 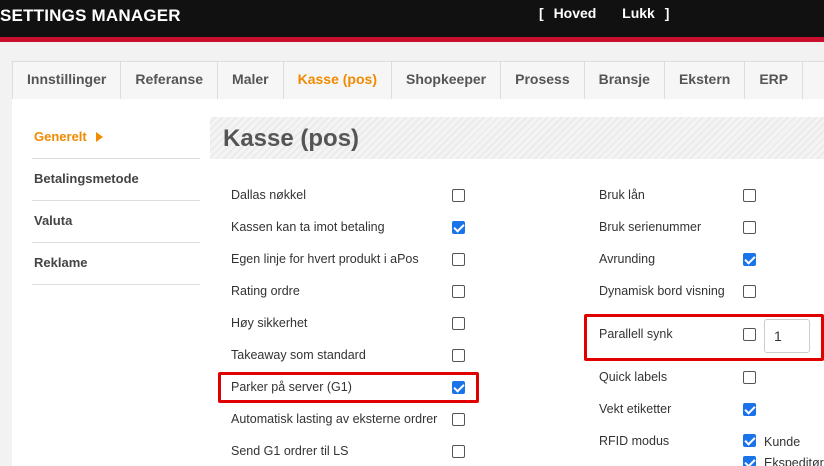 I want to click on checkbox-automatisk-lasting, so click(x=458, y=419).